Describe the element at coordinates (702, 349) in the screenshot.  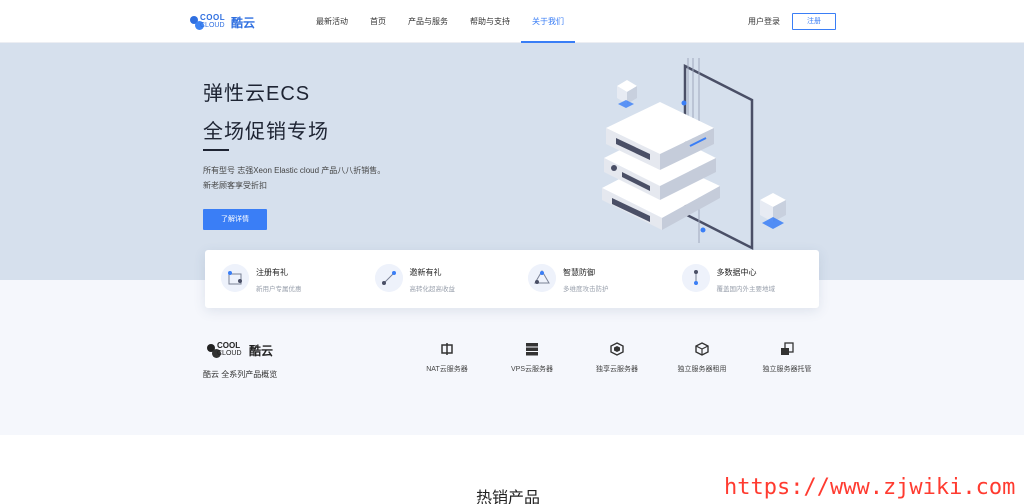
I see `box-icon` at that location.